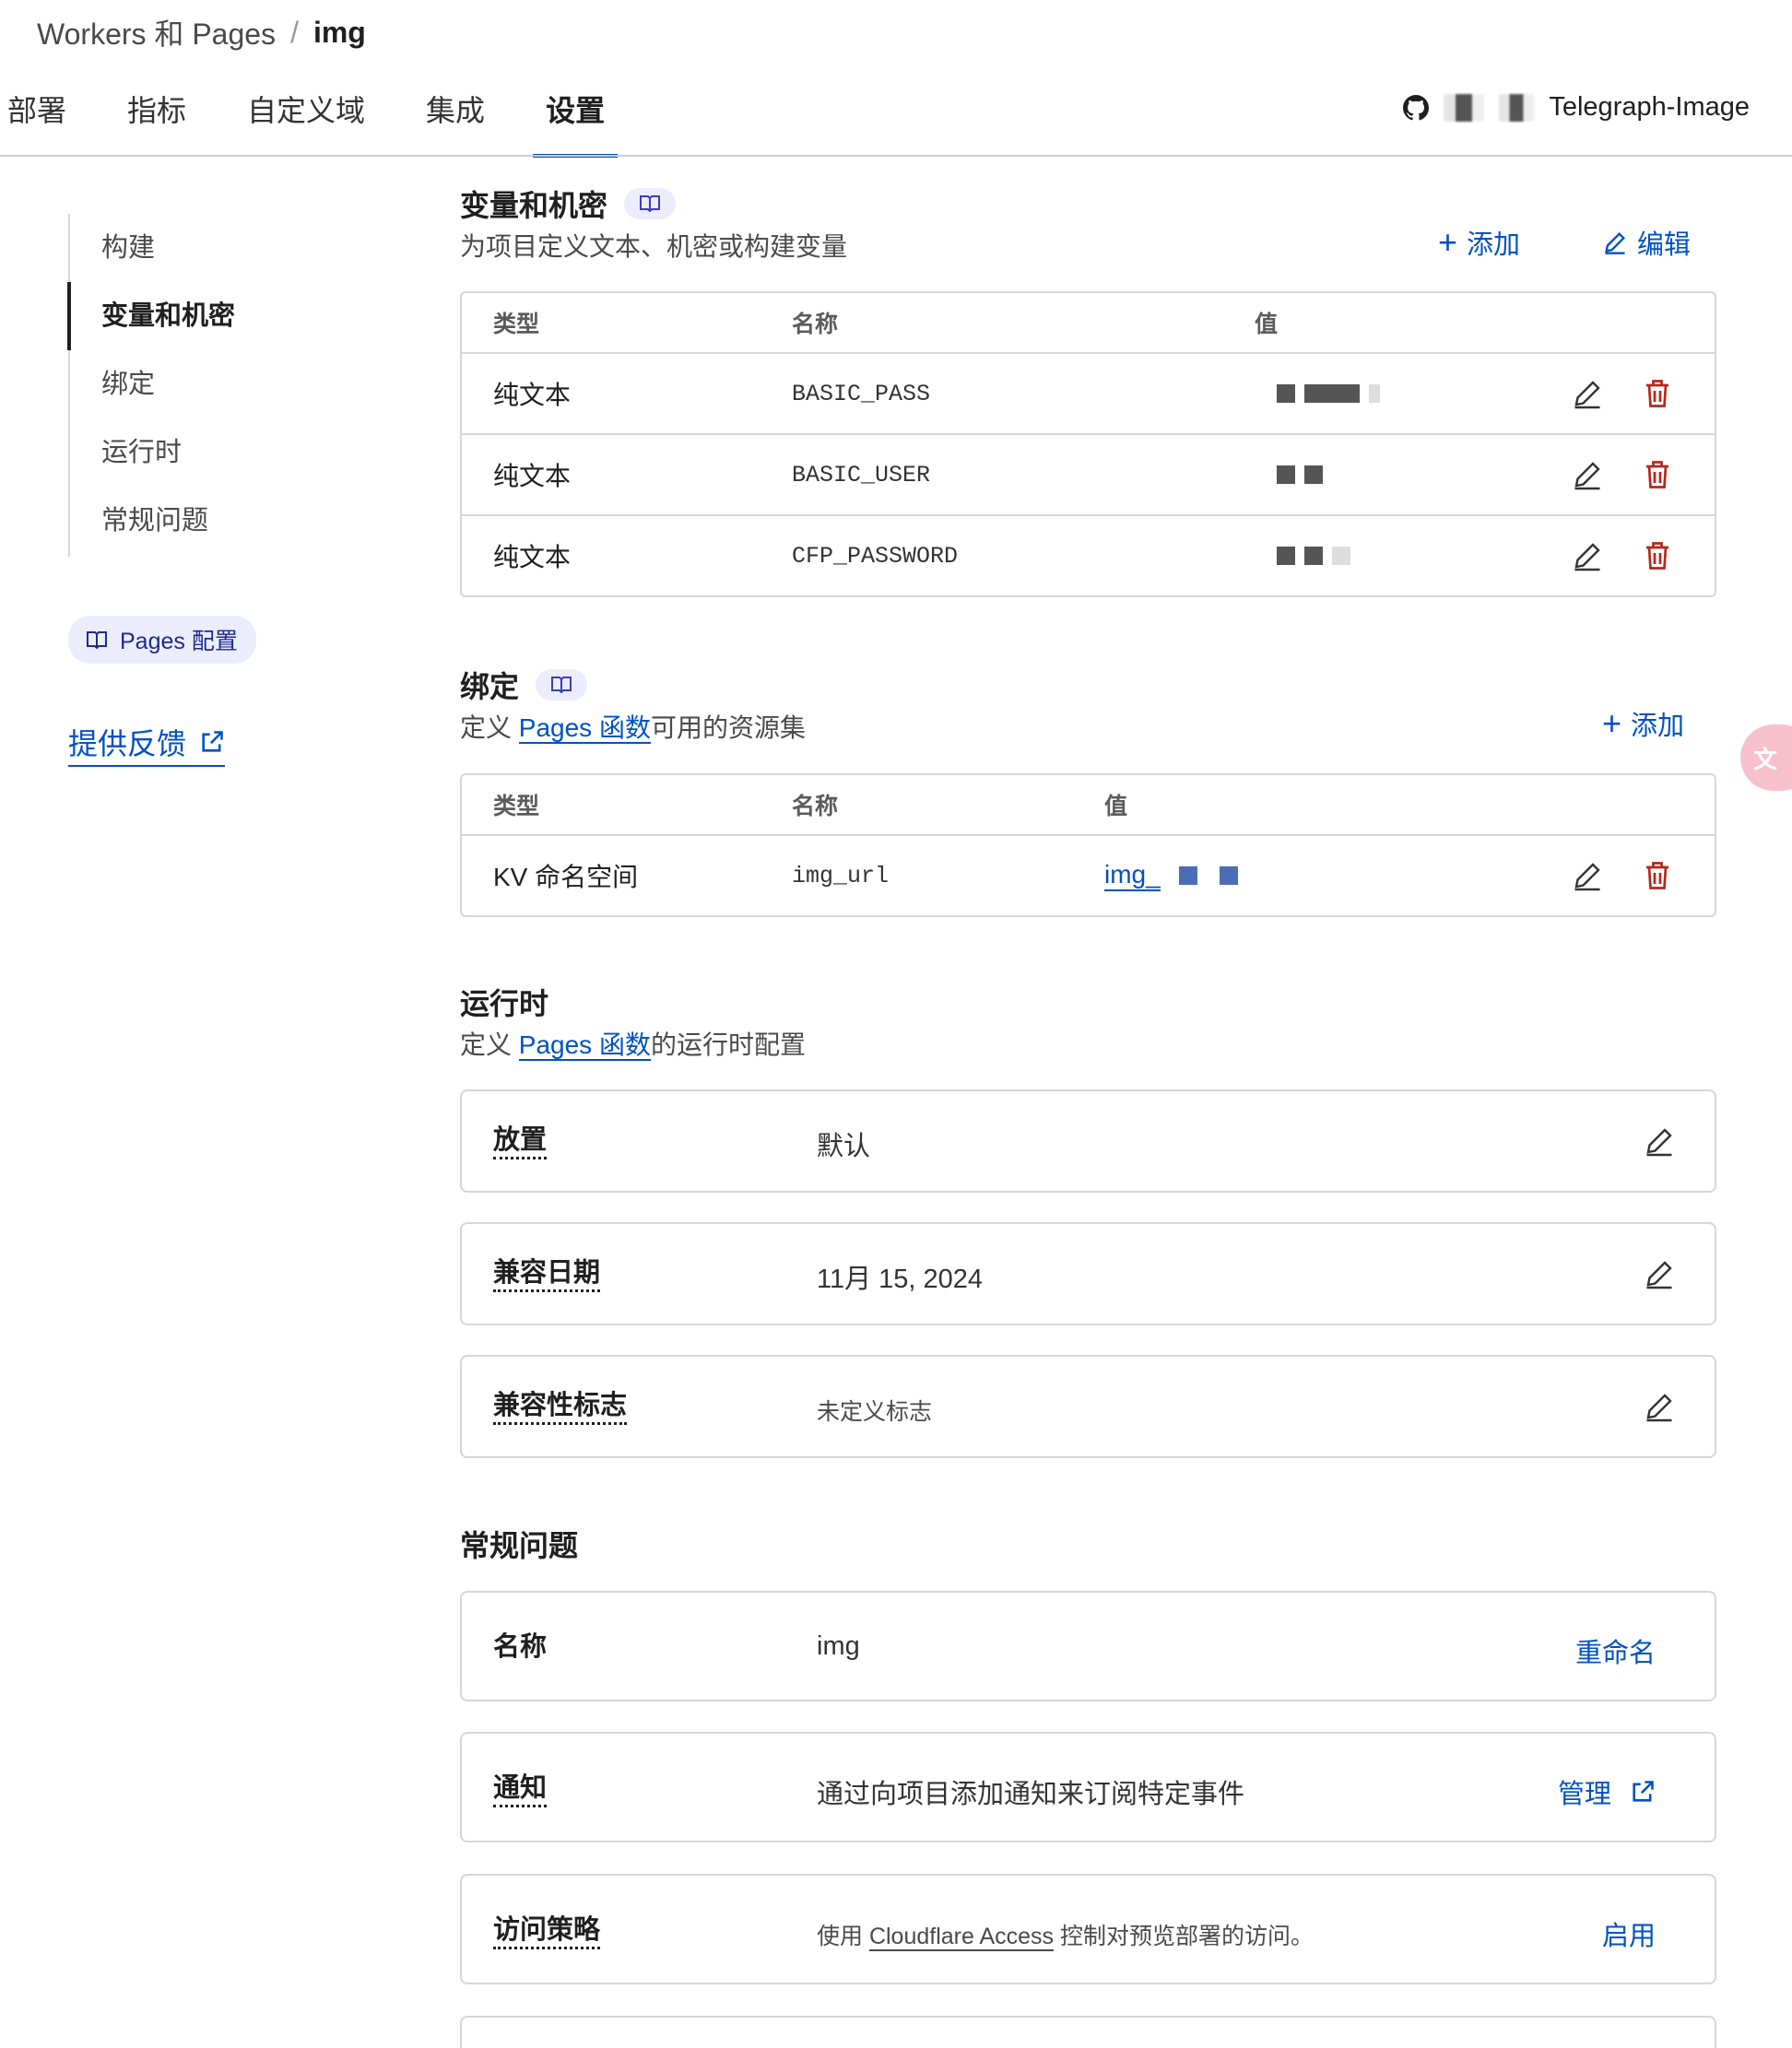 This screenshot has height=2048, width=1792. I want to click on variables-edit-button: 编辑, so click(1646, 242).